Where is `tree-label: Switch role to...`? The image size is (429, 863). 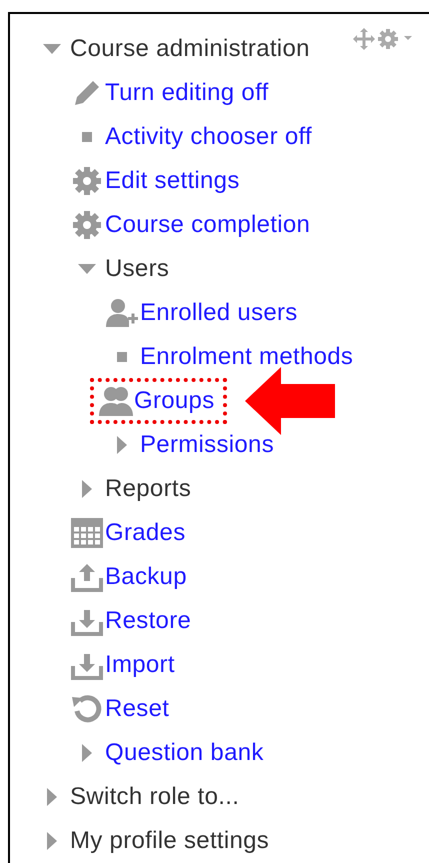
tree-label: Switch role to... is located at coordinates (155, 797).